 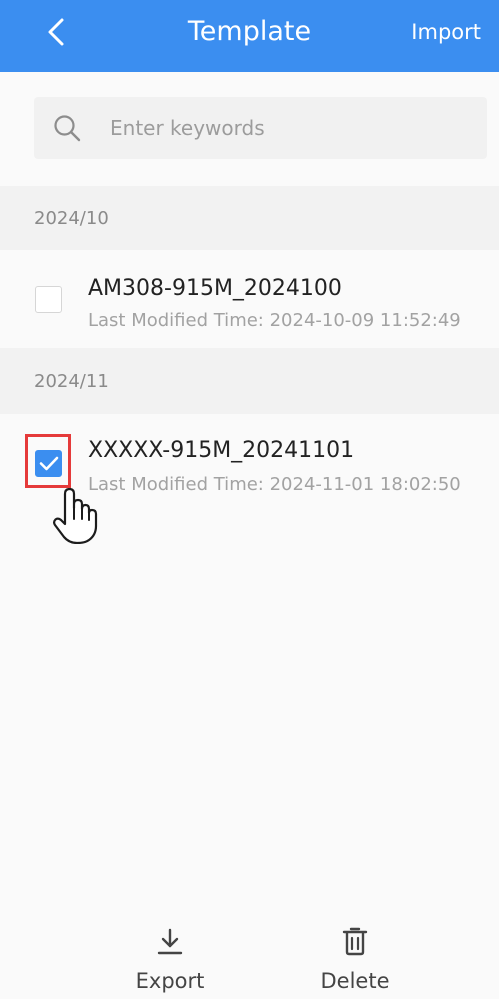 What do you see at coordinates (170, 941) in the screenshot?
I see `export-icon` at bounding box center [170, 941].